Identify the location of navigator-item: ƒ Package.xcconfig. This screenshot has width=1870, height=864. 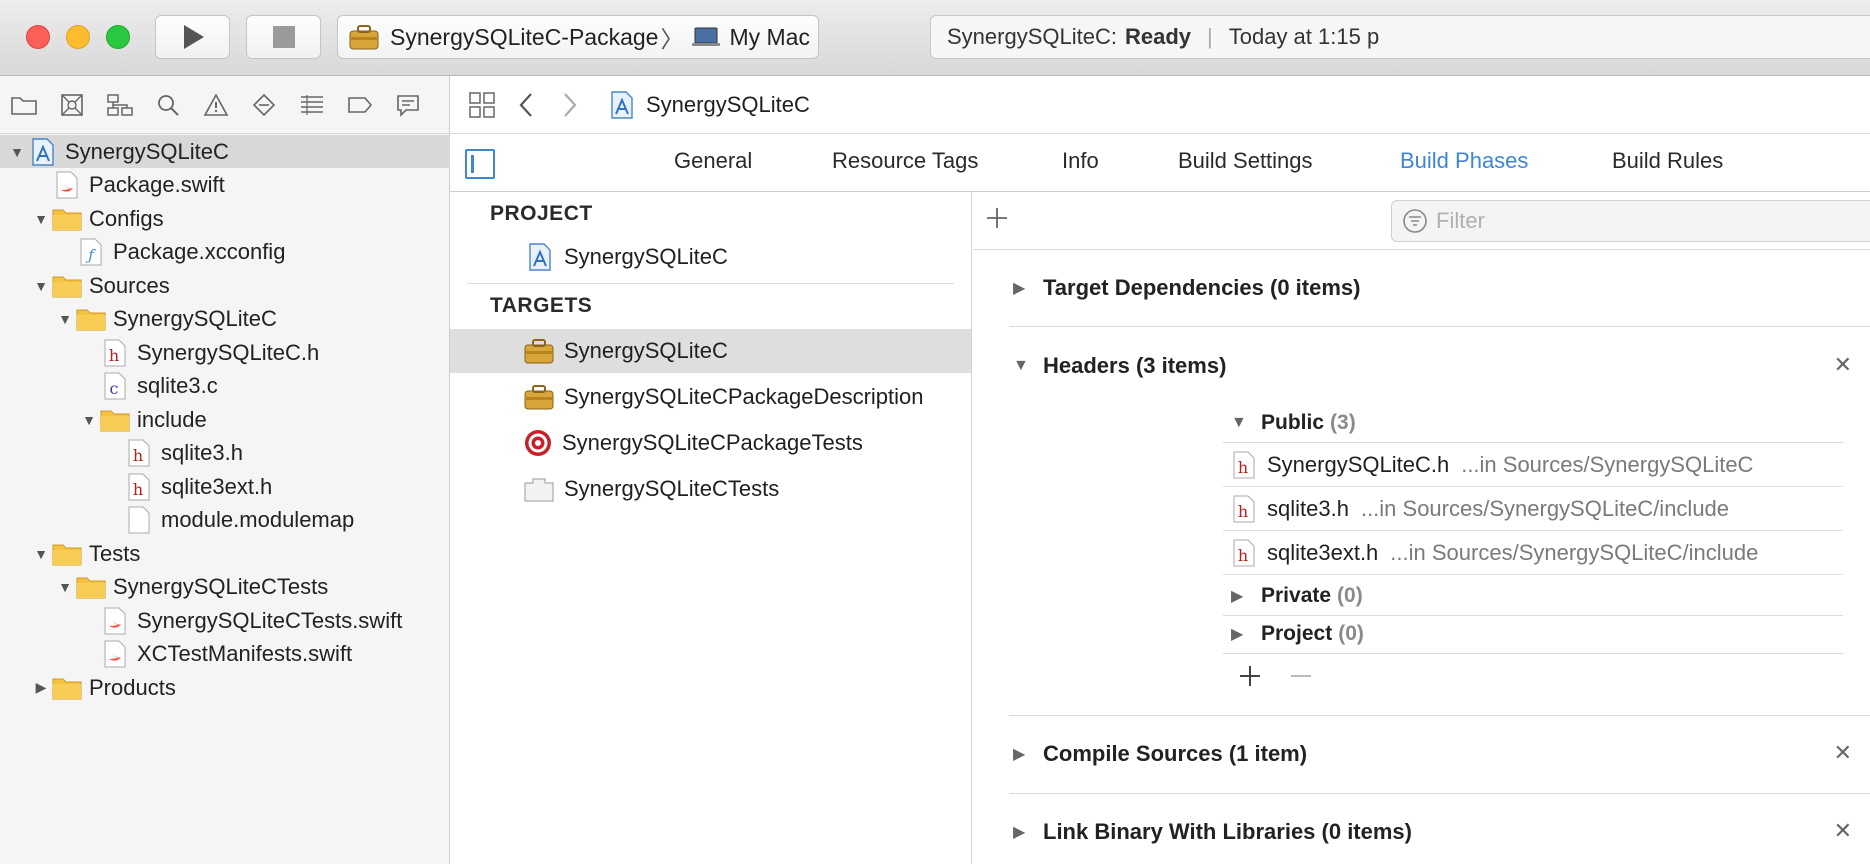
(225, 252).